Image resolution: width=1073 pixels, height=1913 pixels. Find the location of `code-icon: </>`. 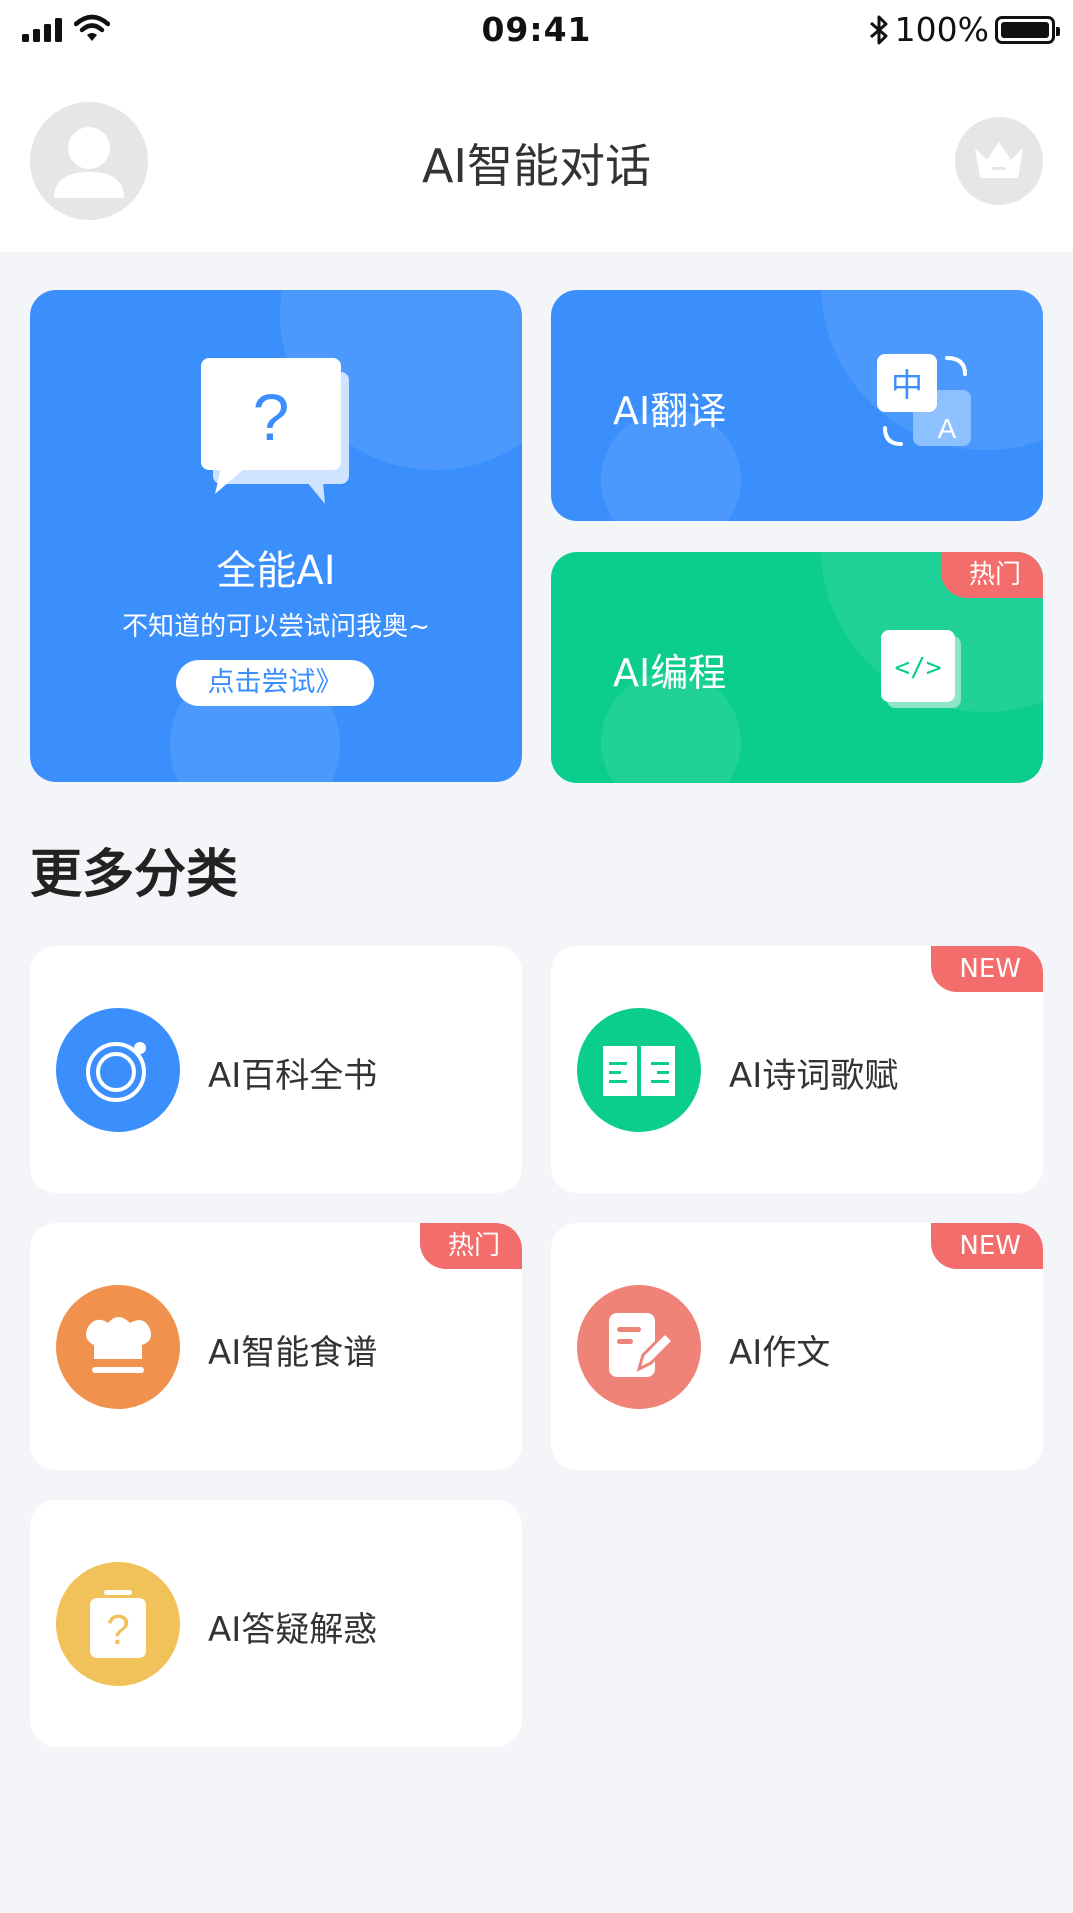

code-icon: </> is located at coordinates (921, 669).